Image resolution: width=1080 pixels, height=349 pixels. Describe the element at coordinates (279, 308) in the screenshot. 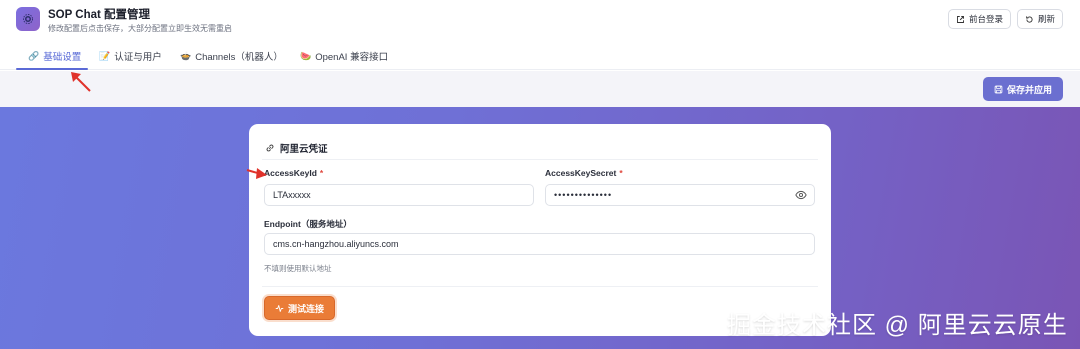

I see `activity-icon` at that location.